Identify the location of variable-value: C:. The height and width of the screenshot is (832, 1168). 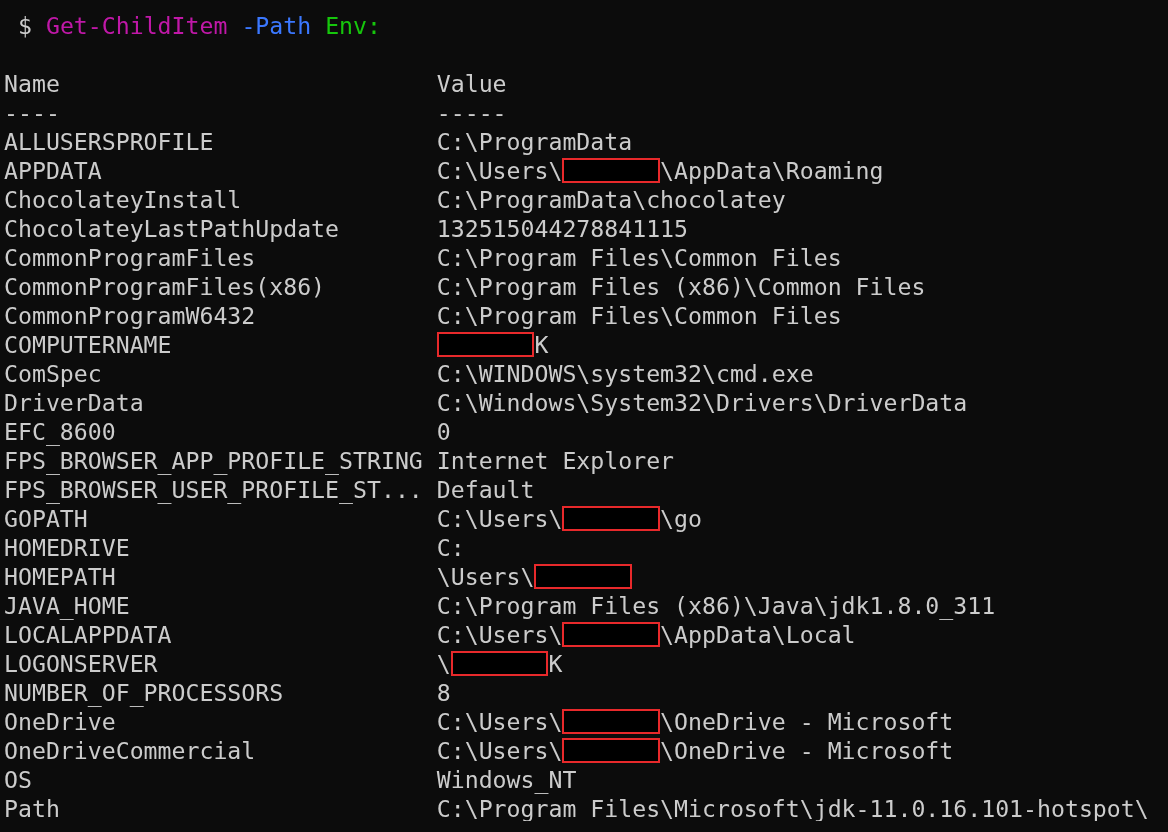
(450, 547).